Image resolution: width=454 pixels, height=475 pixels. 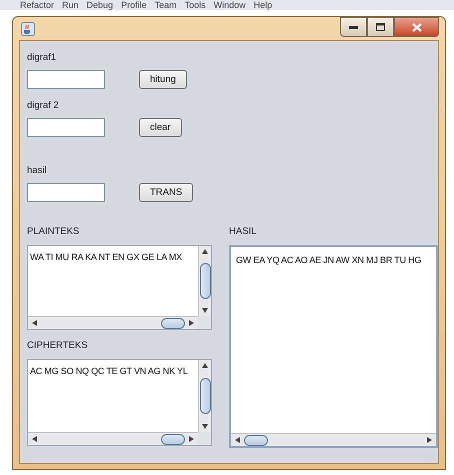 What do you see at coordinates (43, 106) in the screenshot?
I see `field-label: digraf 2` at bounding box center [43, 106].